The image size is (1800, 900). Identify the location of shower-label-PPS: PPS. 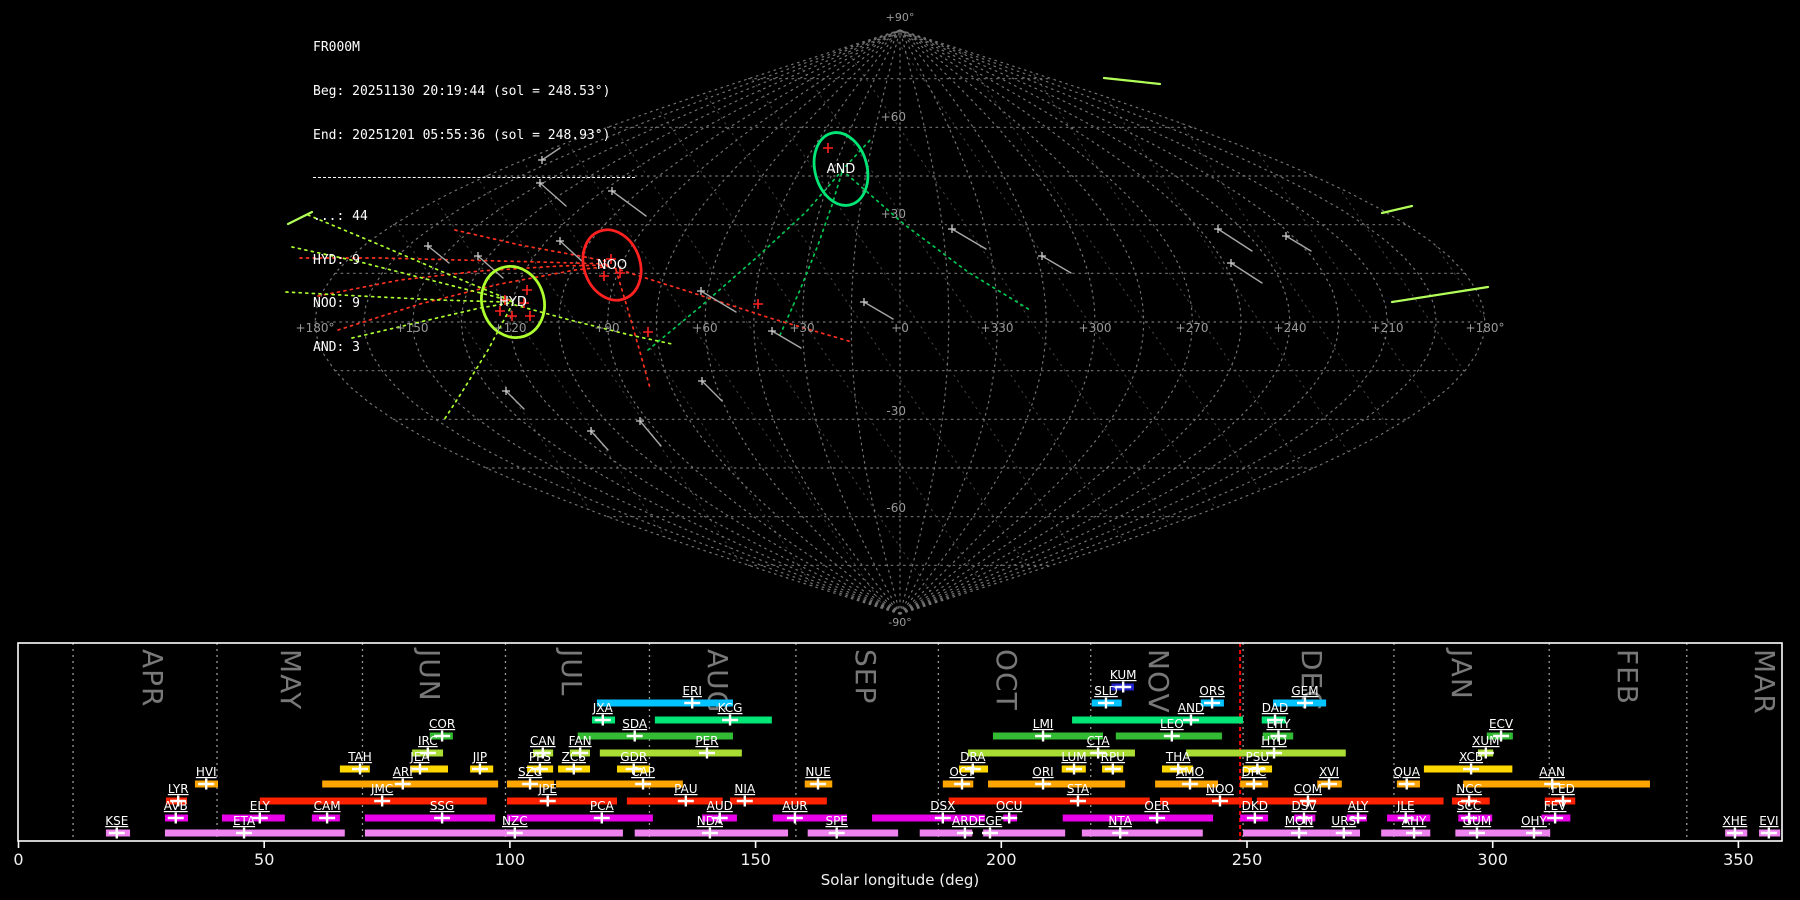
(540, 757).